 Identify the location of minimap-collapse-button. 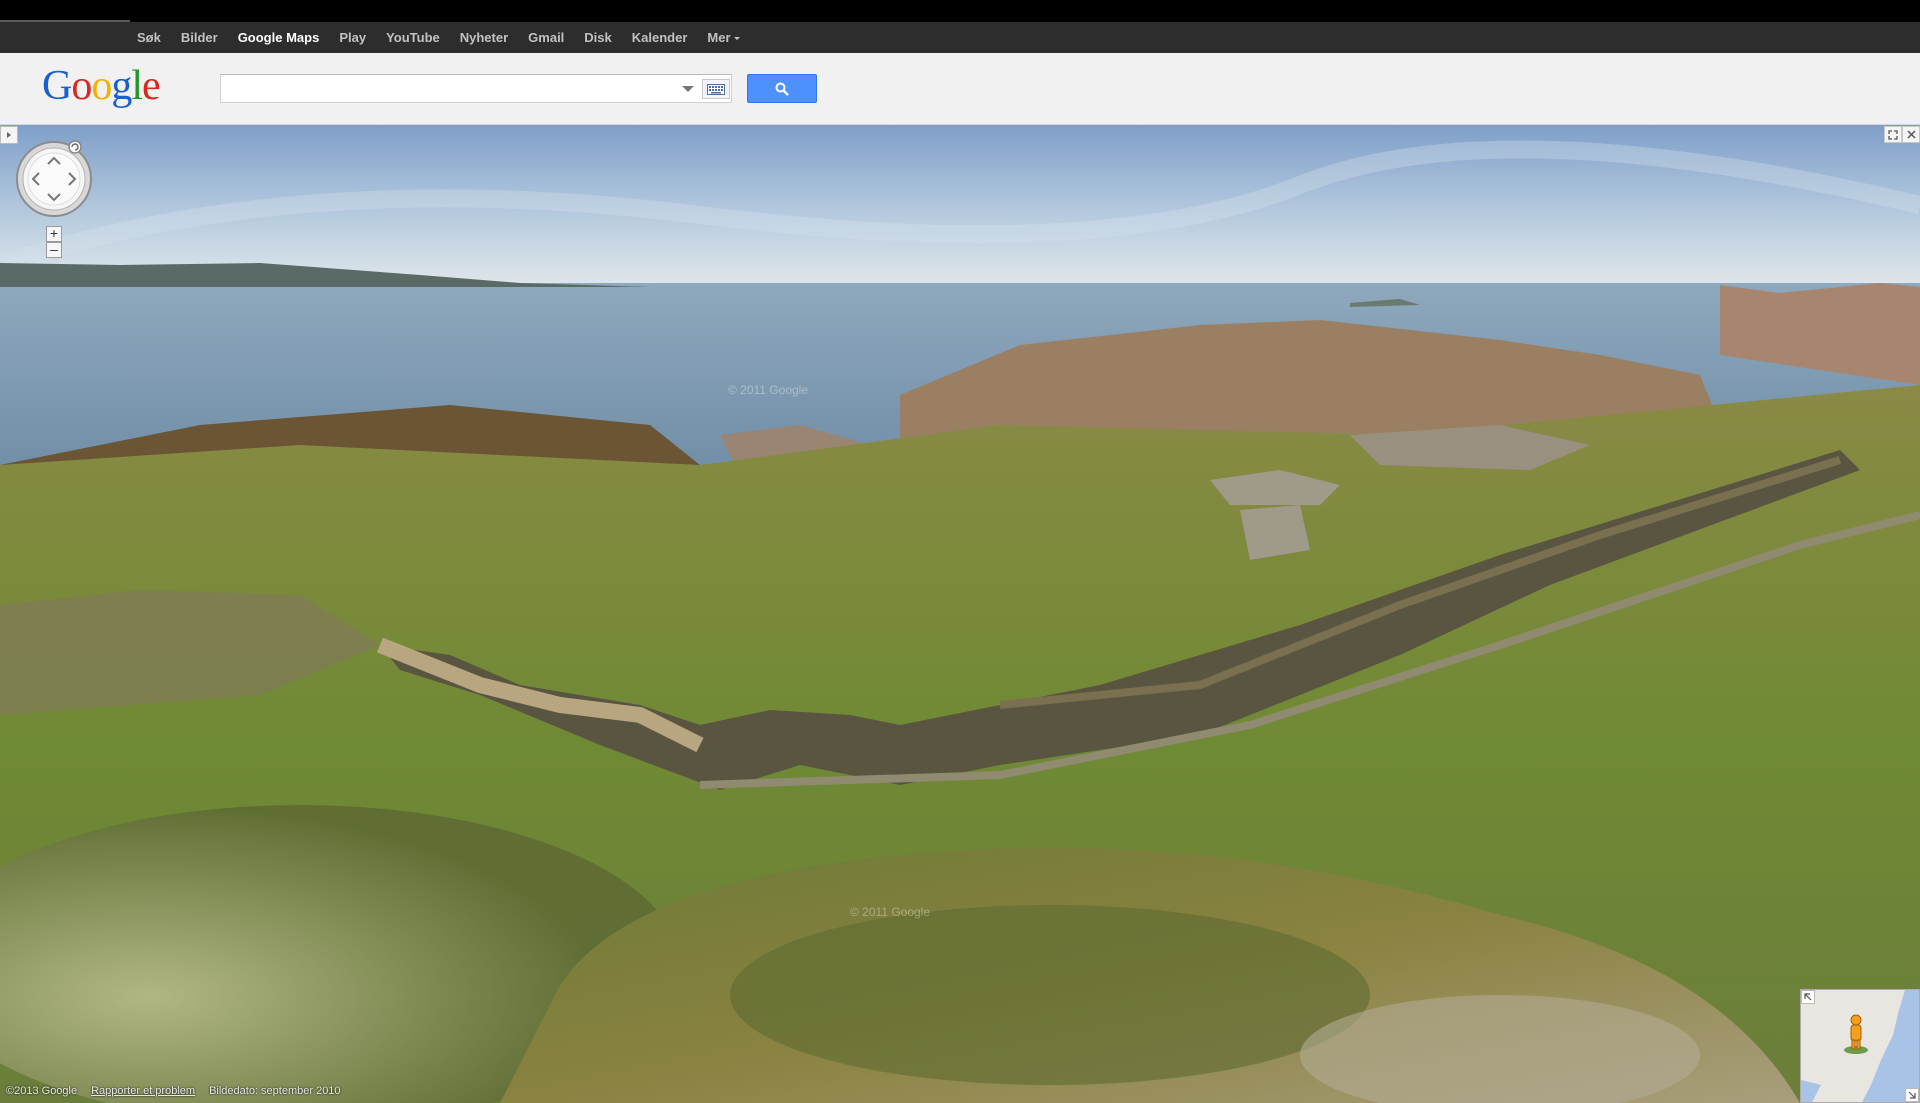
(1912, 1095).